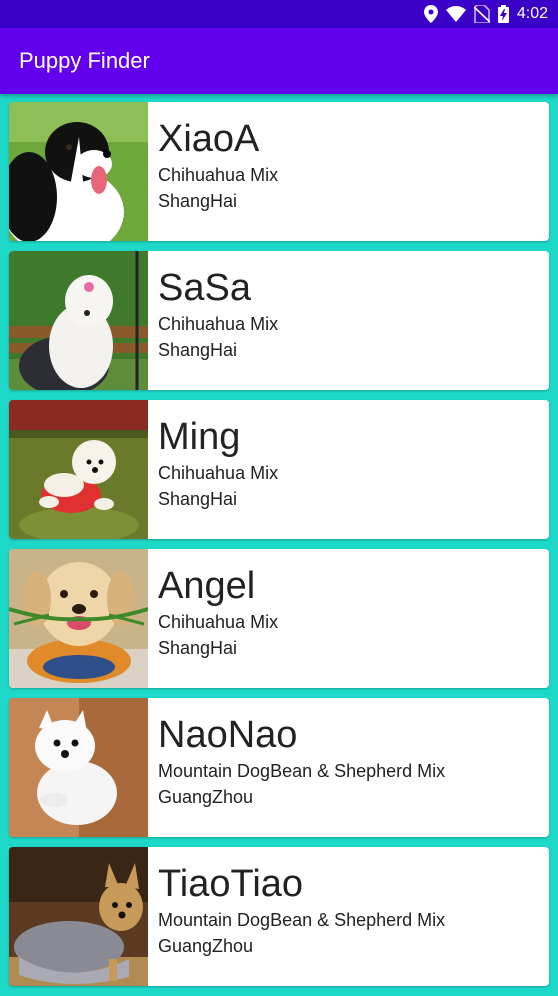  I want to click on battery-charging-icon, so click(503, 14).